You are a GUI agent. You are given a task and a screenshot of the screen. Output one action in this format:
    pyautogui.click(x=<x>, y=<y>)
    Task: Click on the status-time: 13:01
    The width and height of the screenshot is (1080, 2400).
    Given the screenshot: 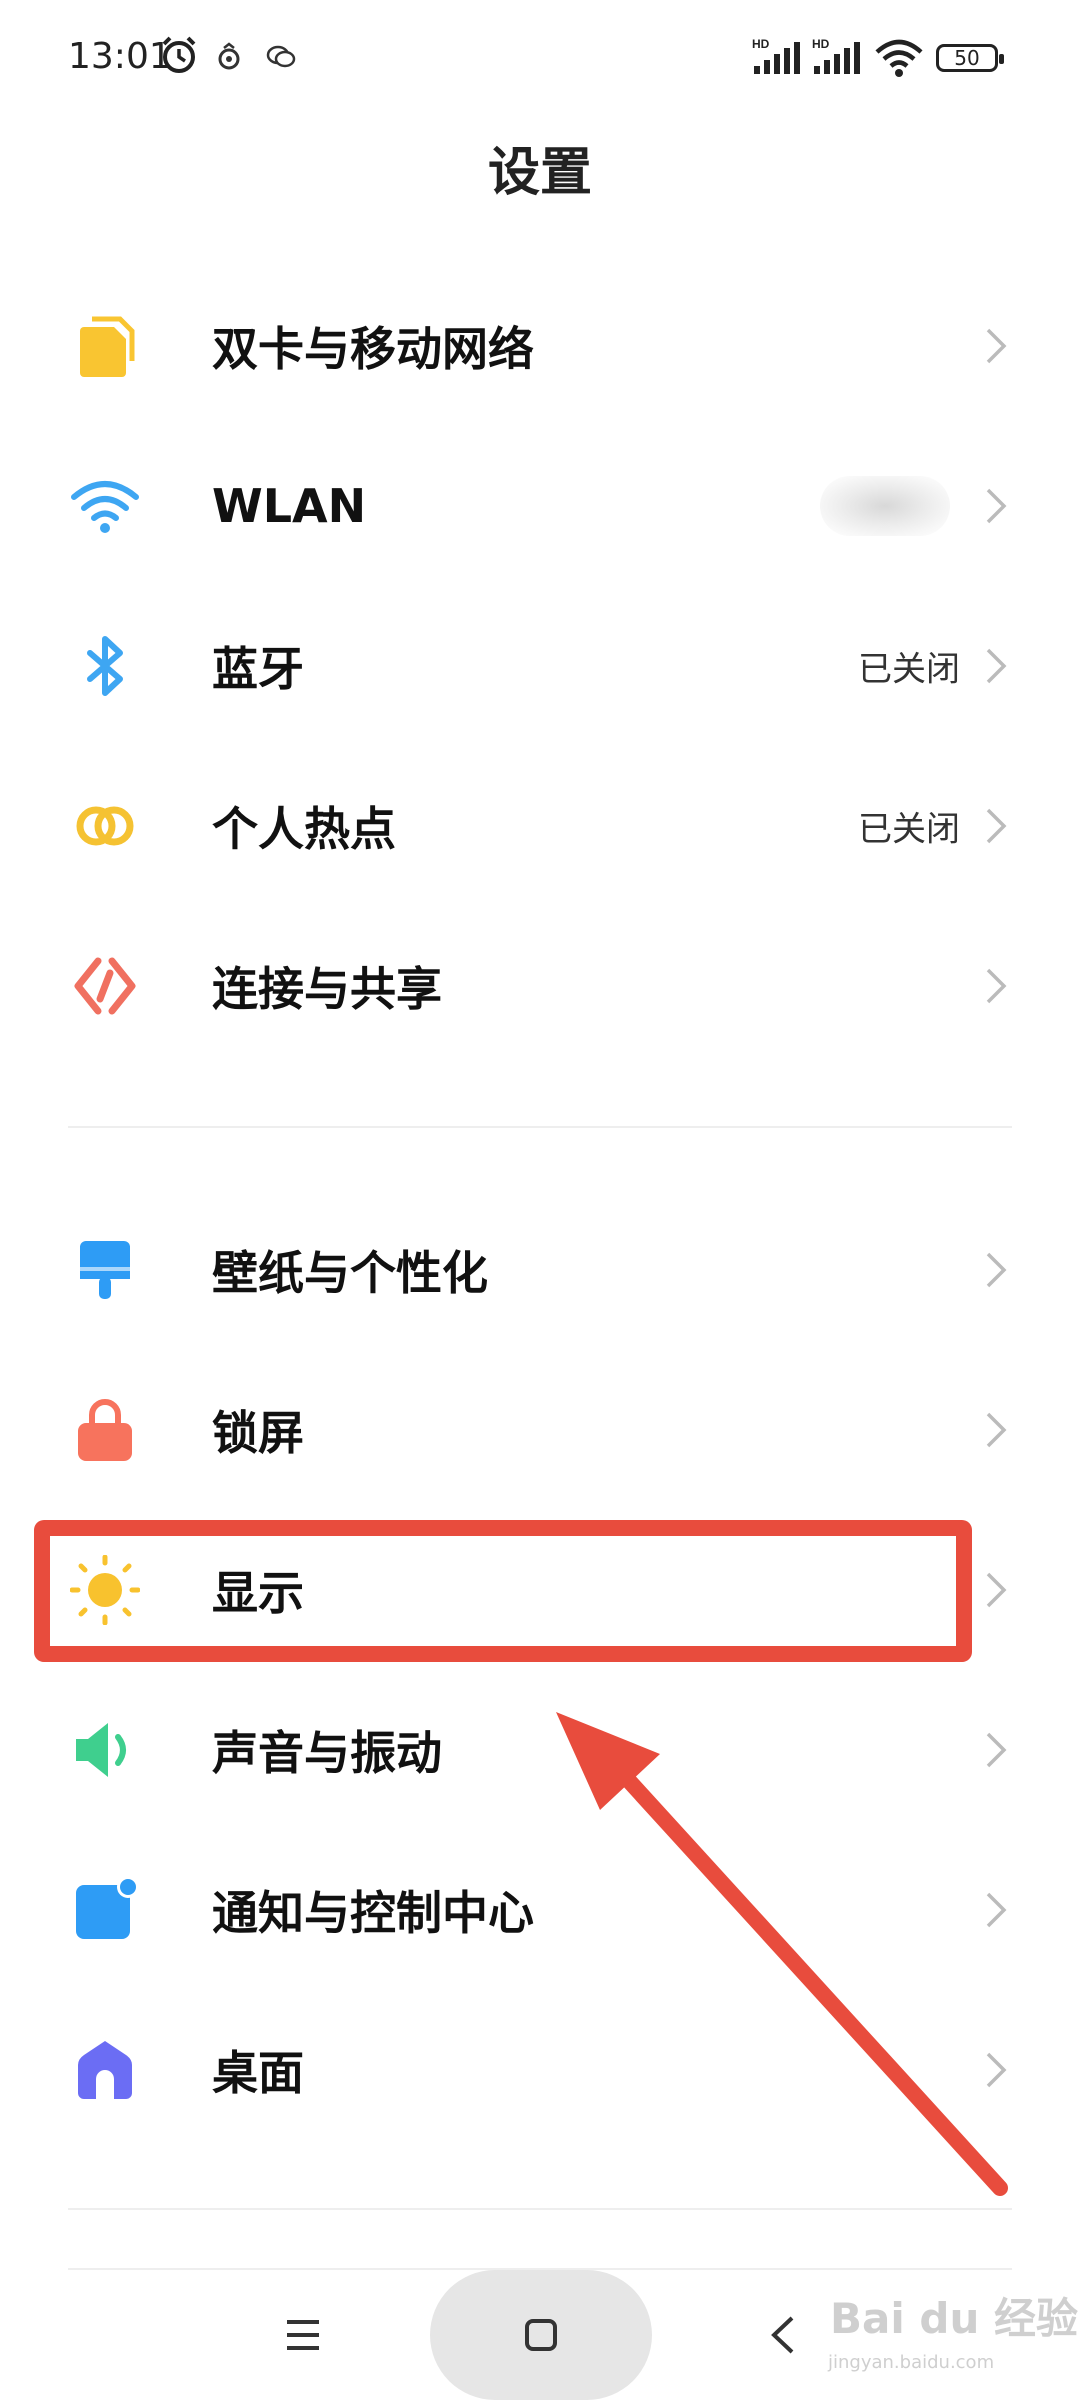 What is the action you would take?
    pyautogui.click(x=120, y=56)
    